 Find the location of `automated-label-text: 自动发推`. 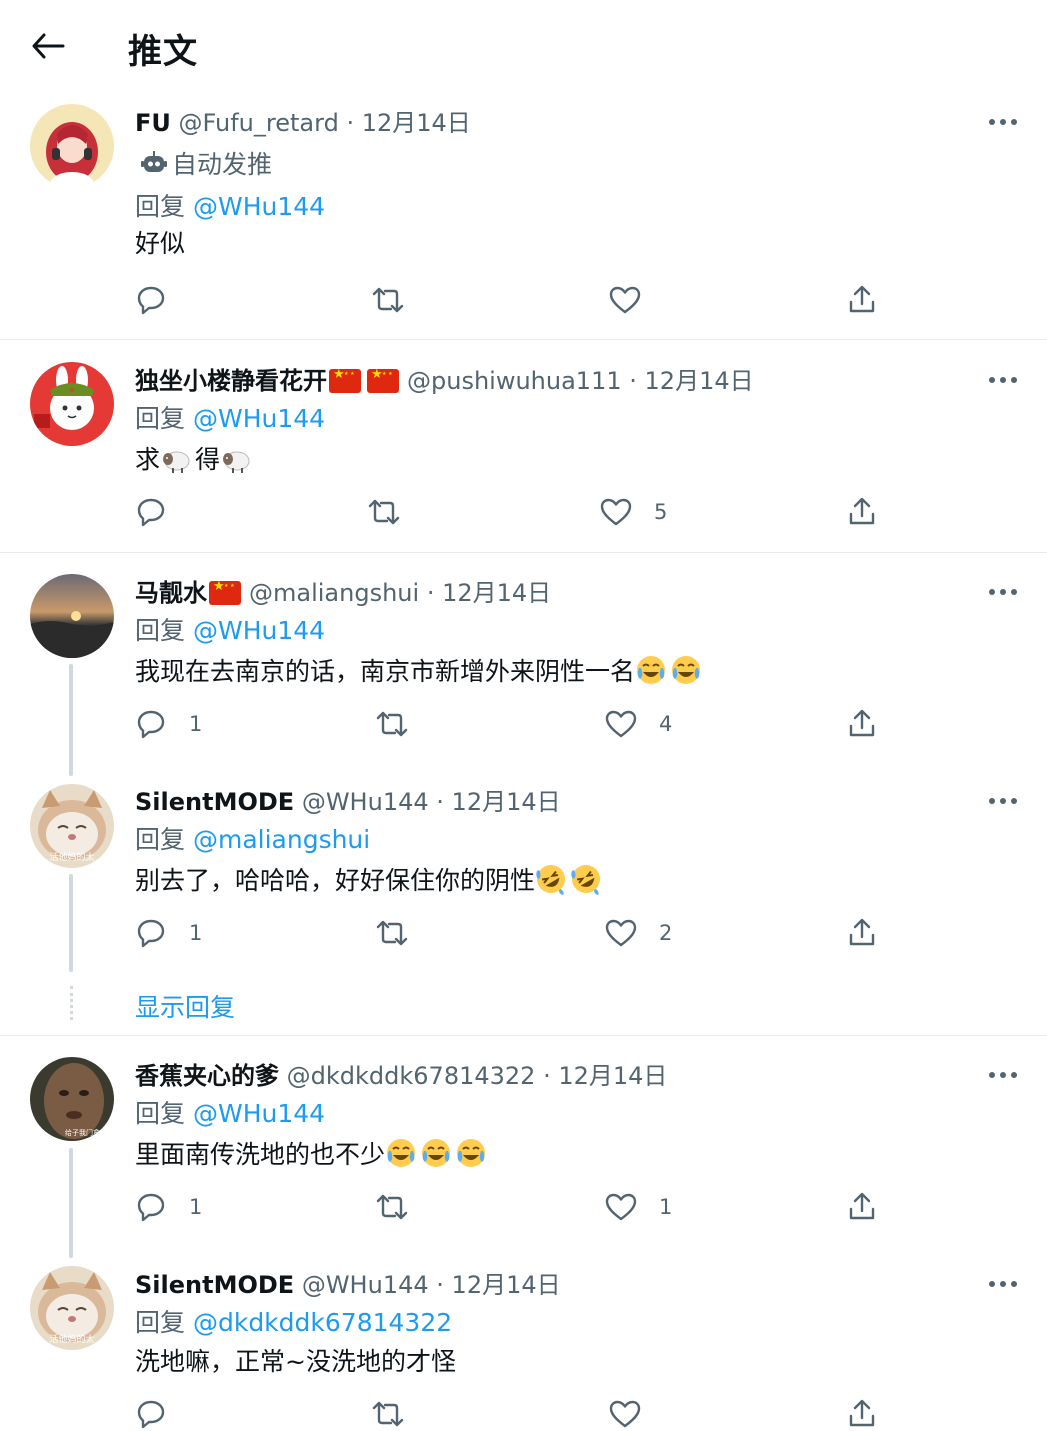

automated-label-text: 自动发推 is located at coordinates (222, 164).